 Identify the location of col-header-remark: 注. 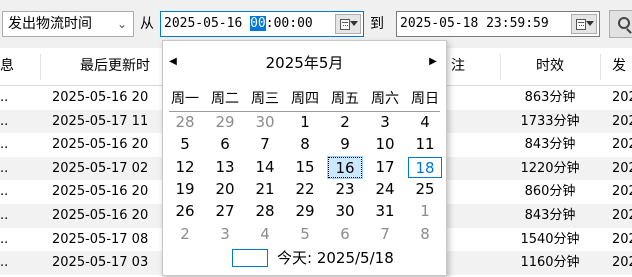
(458, 66).